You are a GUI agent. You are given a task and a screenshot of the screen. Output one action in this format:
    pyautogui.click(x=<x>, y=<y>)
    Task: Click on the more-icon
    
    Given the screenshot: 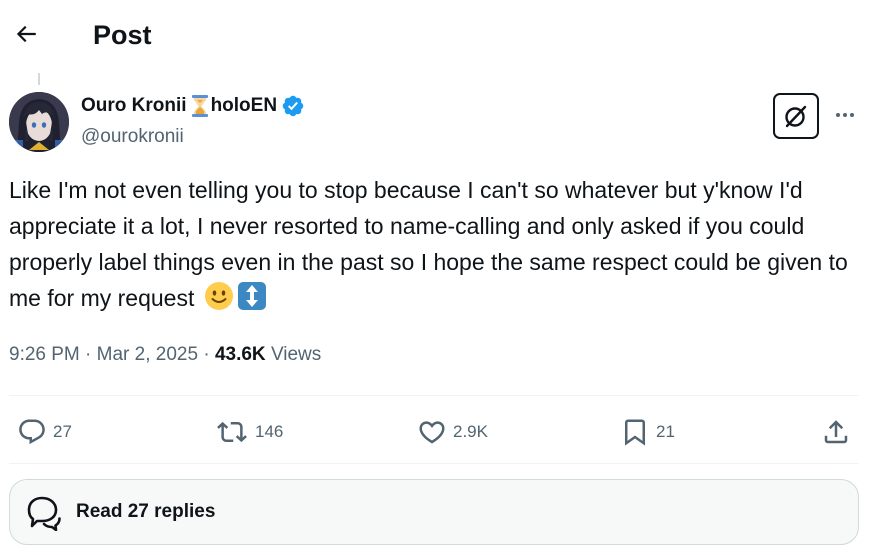 What is the action you would take?
    pyautogui.click(x=845, y=115)
    